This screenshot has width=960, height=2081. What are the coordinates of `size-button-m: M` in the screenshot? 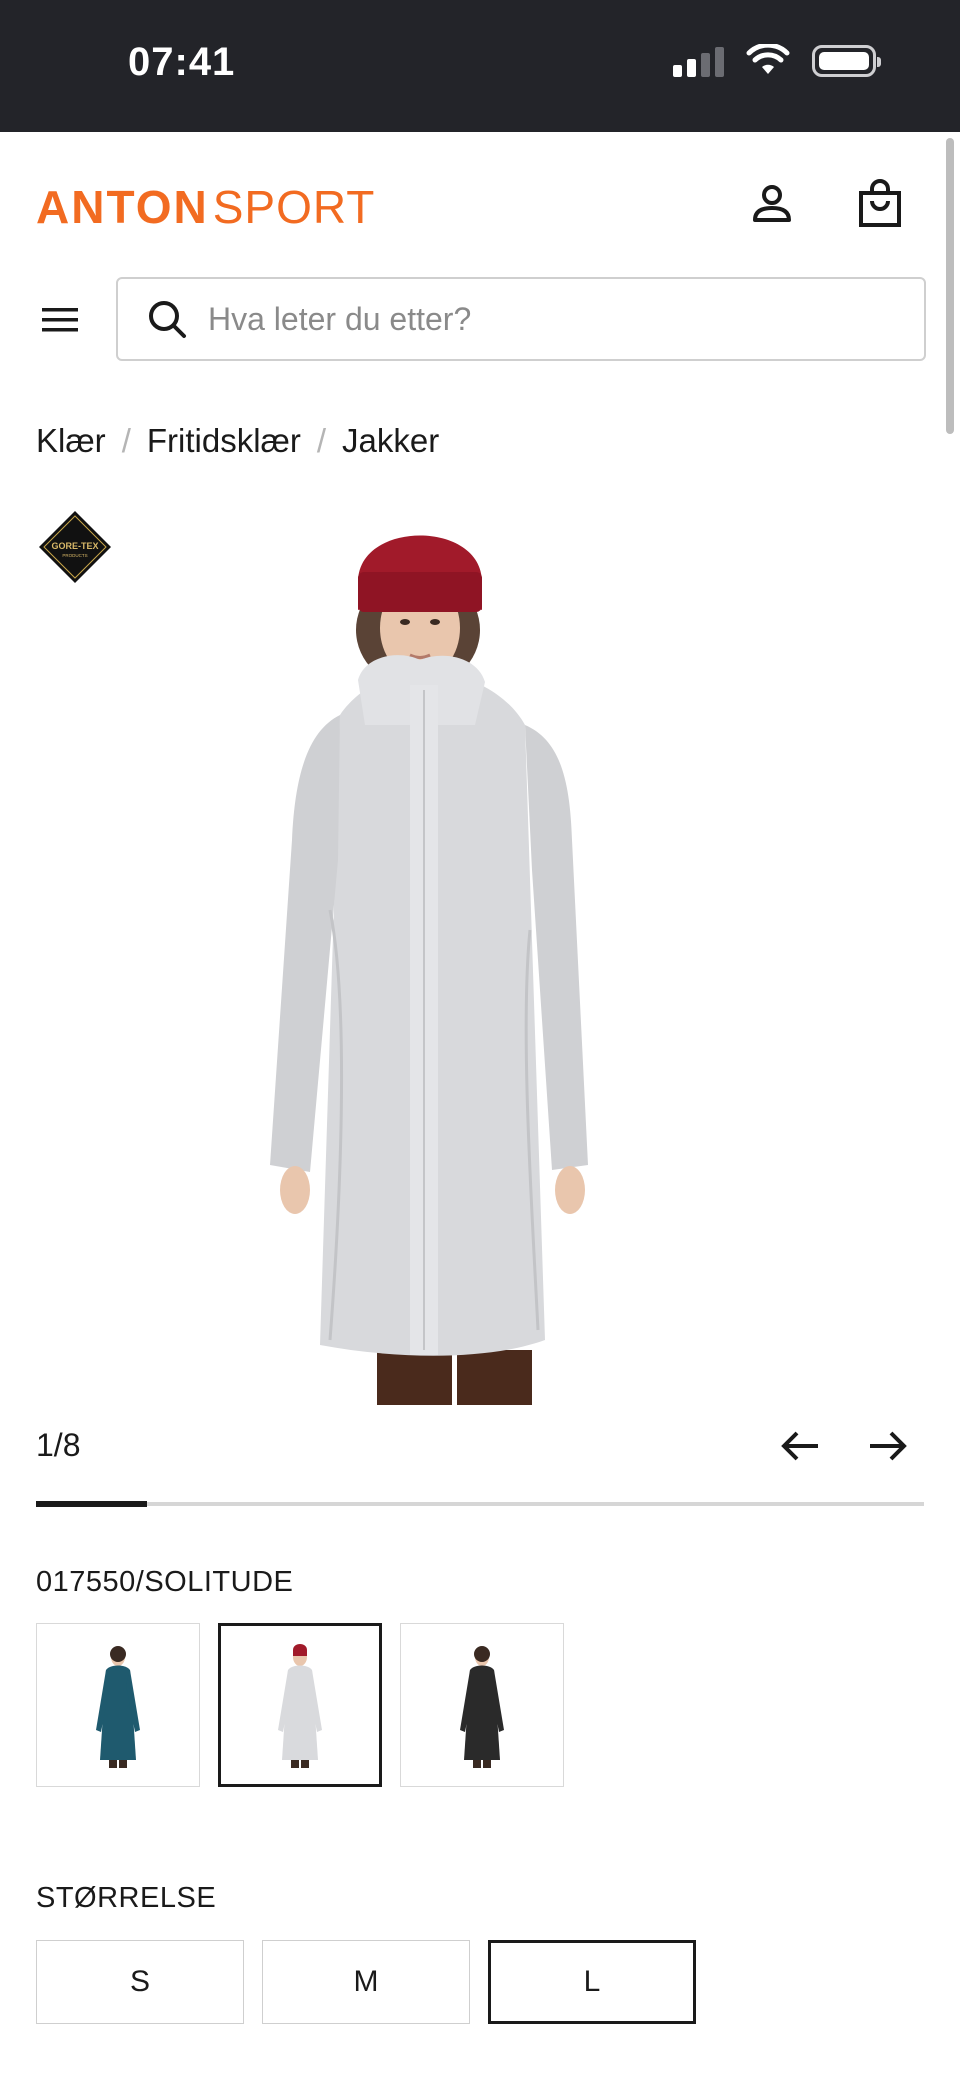 It's located at (366, 1982).